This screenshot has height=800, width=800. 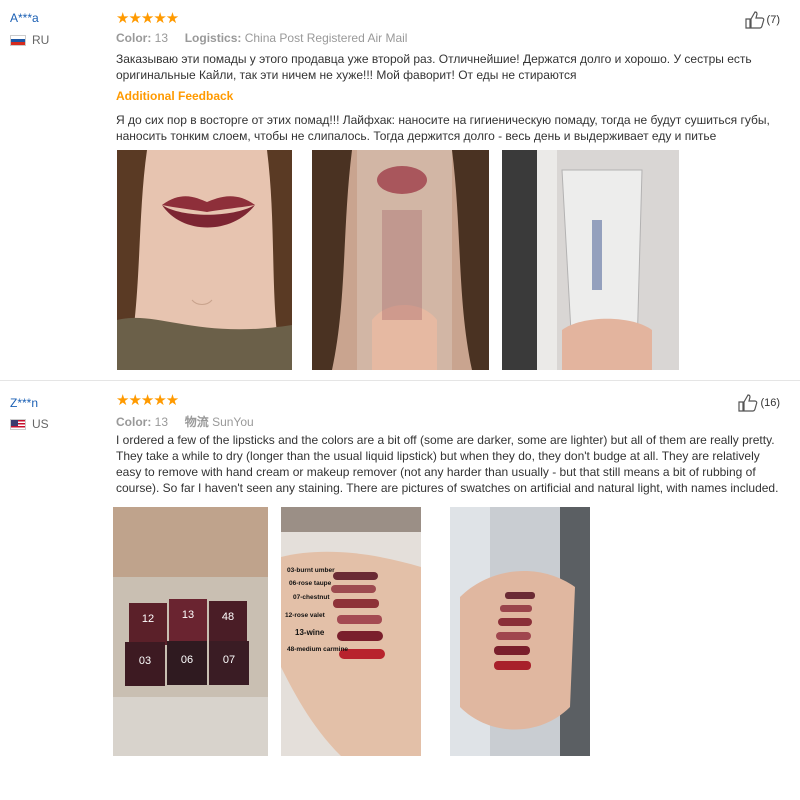 I want to click on logistics-label: Logistics:, so click(x=213, y=38).